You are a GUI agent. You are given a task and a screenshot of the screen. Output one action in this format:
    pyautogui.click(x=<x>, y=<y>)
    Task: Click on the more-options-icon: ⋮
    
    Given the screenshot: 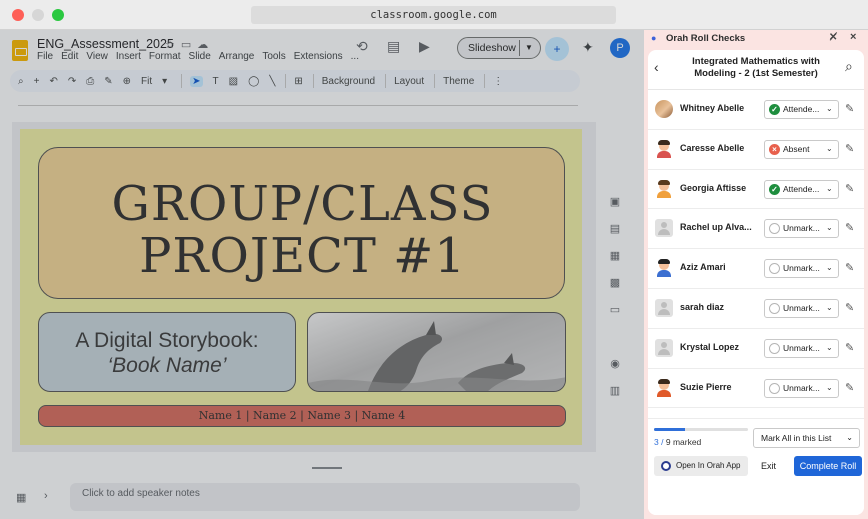 What is the action you would take?
    pyautogui.click(x=498, y=81)
    